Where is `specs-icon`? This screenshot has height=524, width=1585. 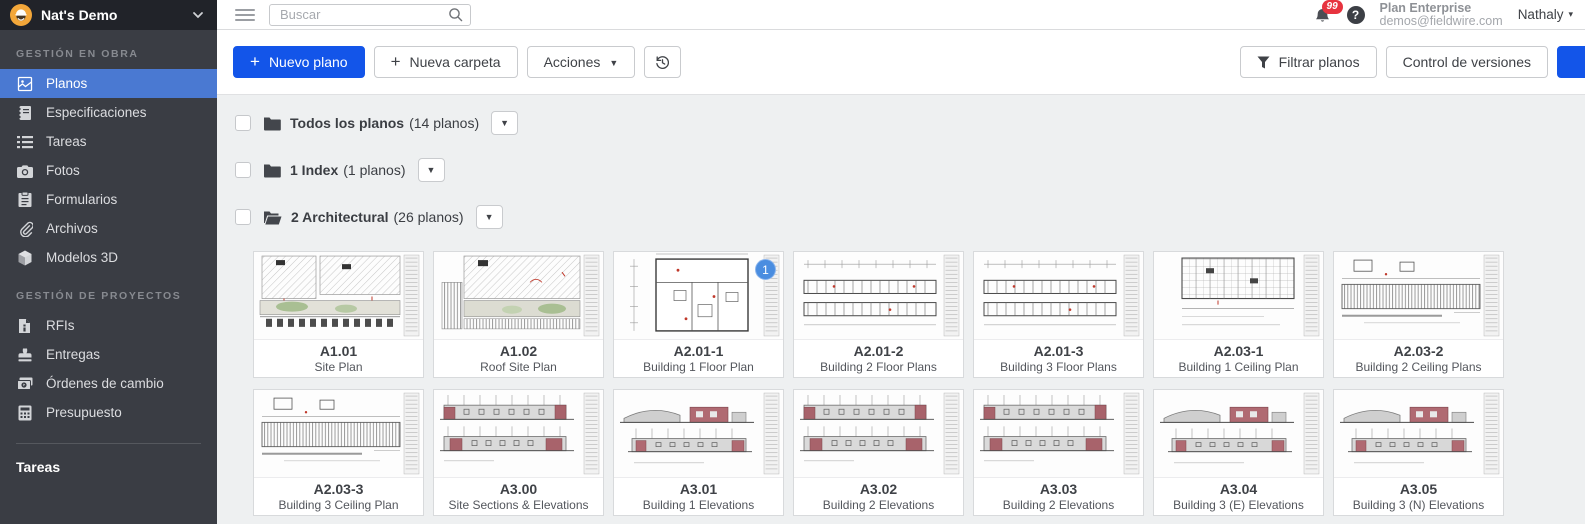
specs-icon is located at coordinates (24, 113).